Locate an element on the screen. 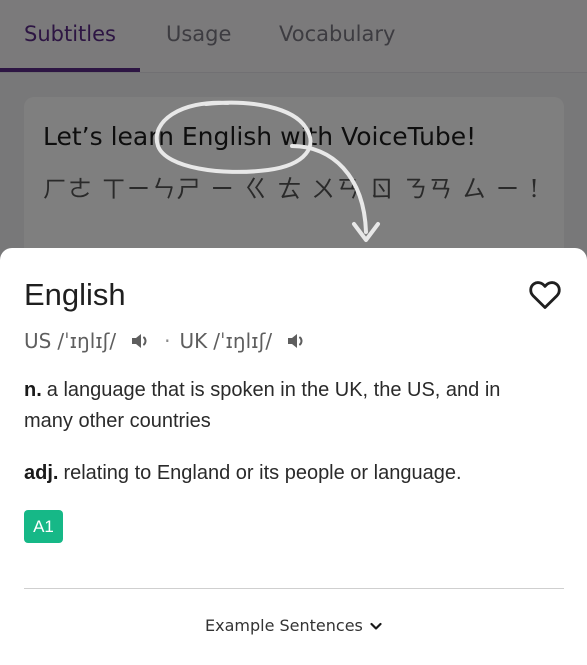 This screenshot has width=587, height=665. us-speaker-icon is located at coordinates (141, 341).